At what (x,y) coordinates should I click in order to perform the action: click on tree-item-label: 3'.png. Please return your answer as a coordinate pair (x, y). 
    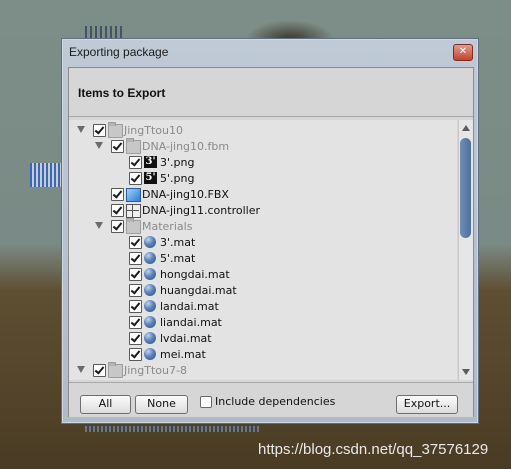
    Looking at the image, I should click on (177, 162).